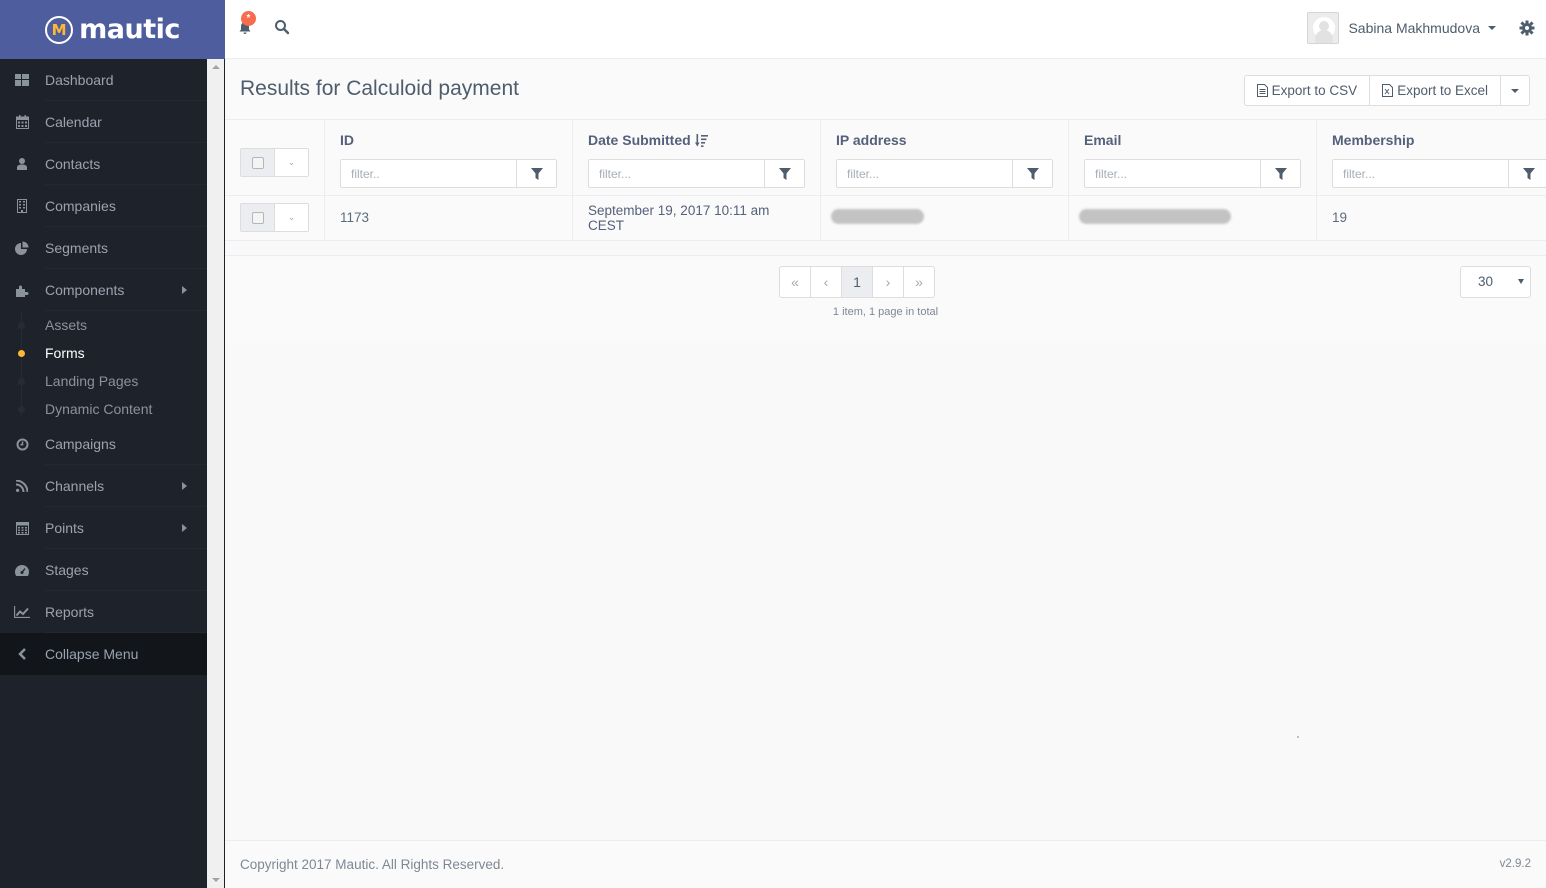  Describe the element at coordinates (103, 353) in the screenshot. I see `sidebar-subitem-forms: Forms` at that location.